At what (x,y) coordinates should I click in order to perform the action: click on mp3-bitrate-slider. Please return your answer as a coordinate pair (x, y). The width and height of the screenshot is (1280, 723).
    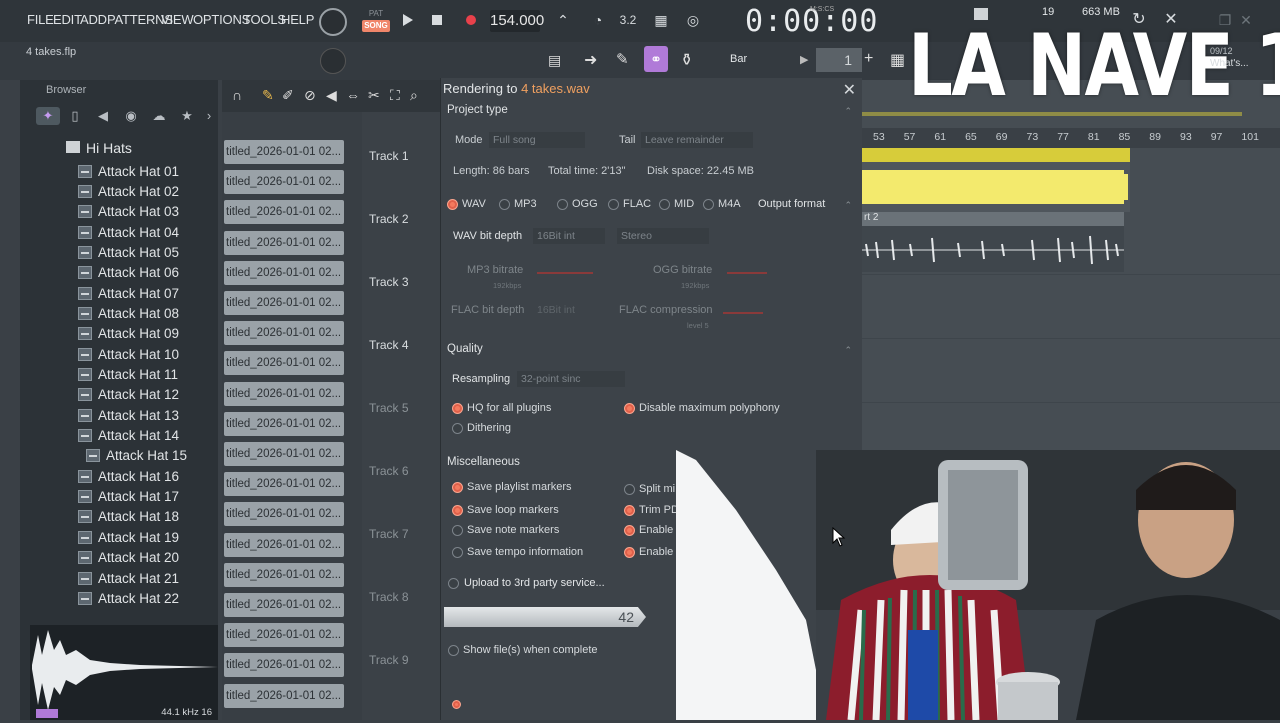
    Looking at the image, I should click on (565, 273).